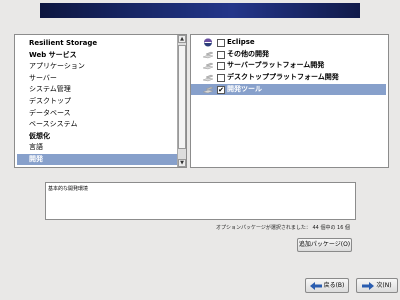 The width and height of the screenshot is (400, 300). Describe the element at coordinates (241, 42) in the screenshot. I see `package-group-label: Eclipse` at that location.